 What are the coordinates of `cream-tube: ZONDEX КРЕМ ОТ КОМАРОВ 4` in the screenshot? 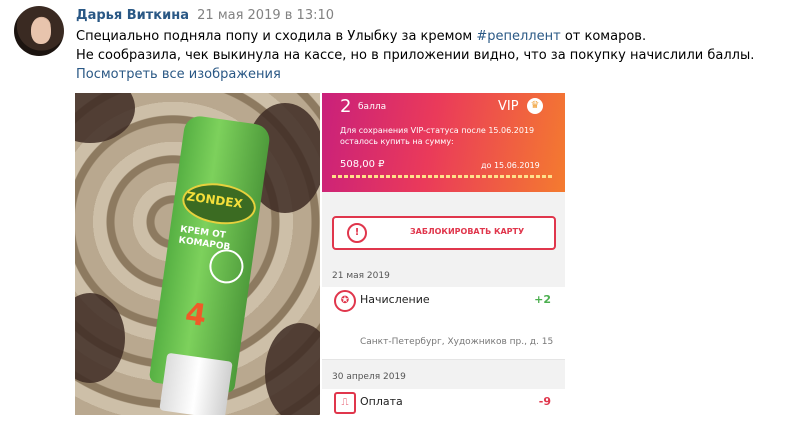 It's located at (210, 254).